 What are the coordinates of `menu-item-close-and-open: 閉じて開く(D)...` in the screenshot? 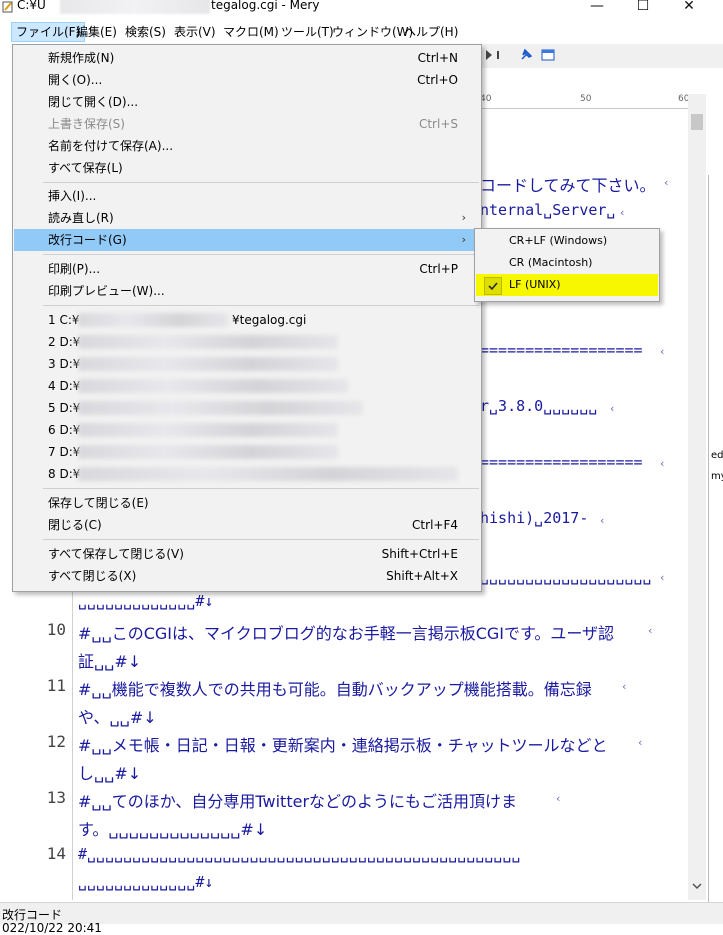 It's located at (247, 102).